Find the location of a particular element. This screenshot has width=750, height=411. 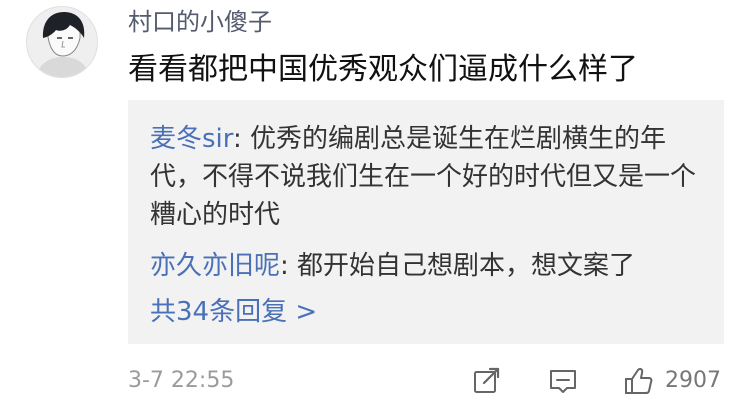

like-count: 2907 is located at coordinates (693, 380).